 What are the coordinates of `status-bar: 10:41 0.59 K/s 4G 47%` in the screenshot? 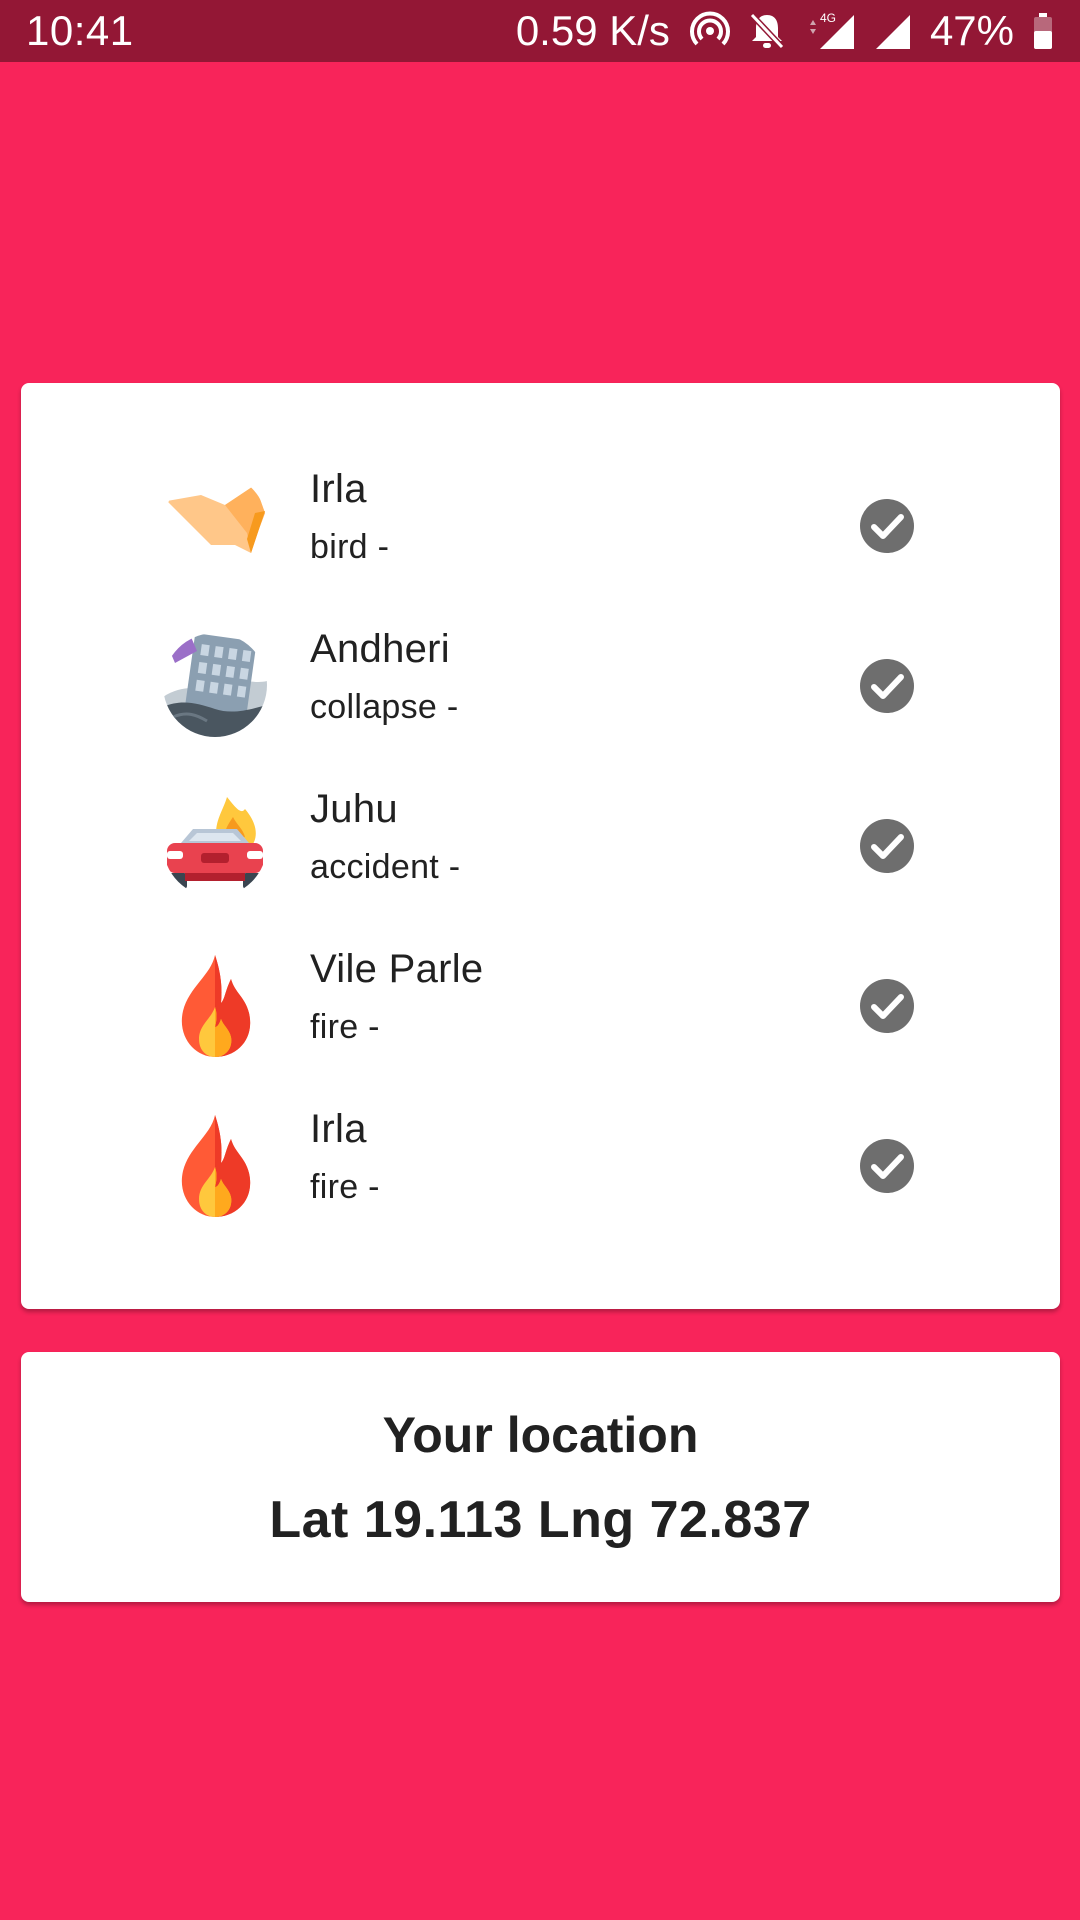 It's located at (540, 31).